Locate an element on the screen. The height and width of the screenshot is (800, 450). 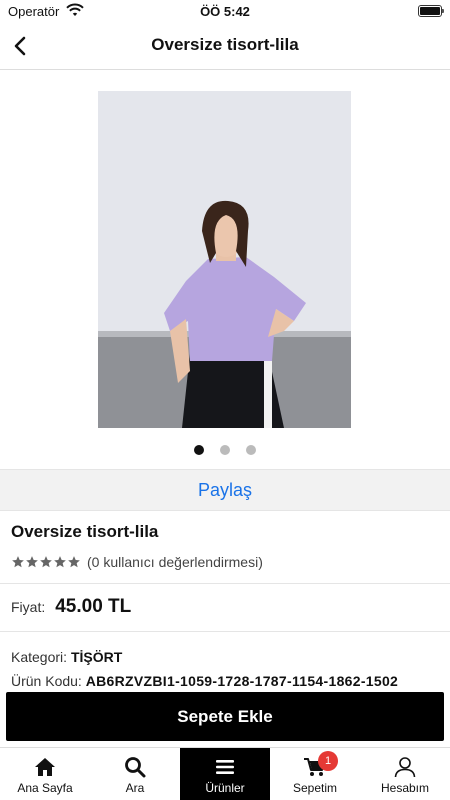
tab-label: Hesabım is located at coordinates (405, 788).